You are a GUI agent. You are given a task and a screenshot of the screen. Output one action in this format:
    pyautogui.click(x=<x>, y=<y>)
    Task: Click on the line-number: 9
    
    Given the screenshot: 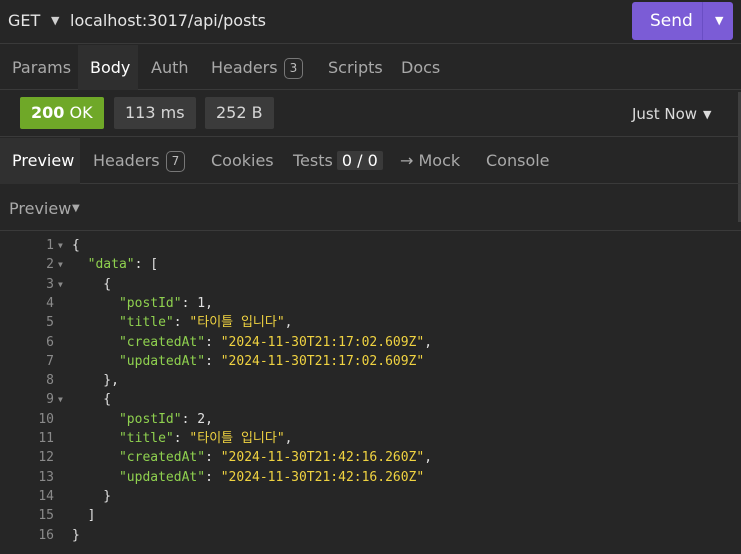 What is the action you would take?
    pyautogui.click(x=50, y=400)
    